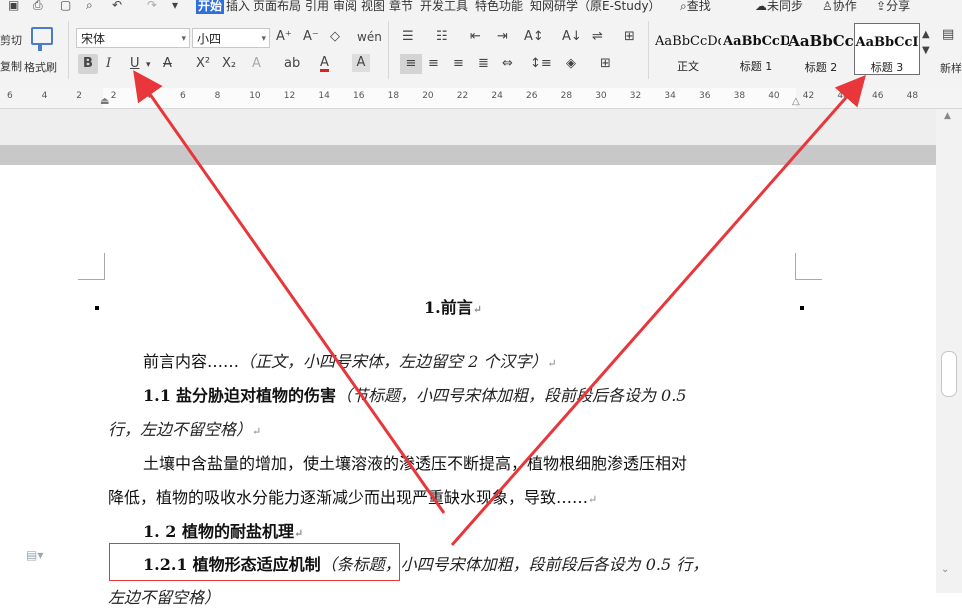 This screenshot has width=962, height=608. I want to click on scroll-up-icon: ▲, so click(947, 116).